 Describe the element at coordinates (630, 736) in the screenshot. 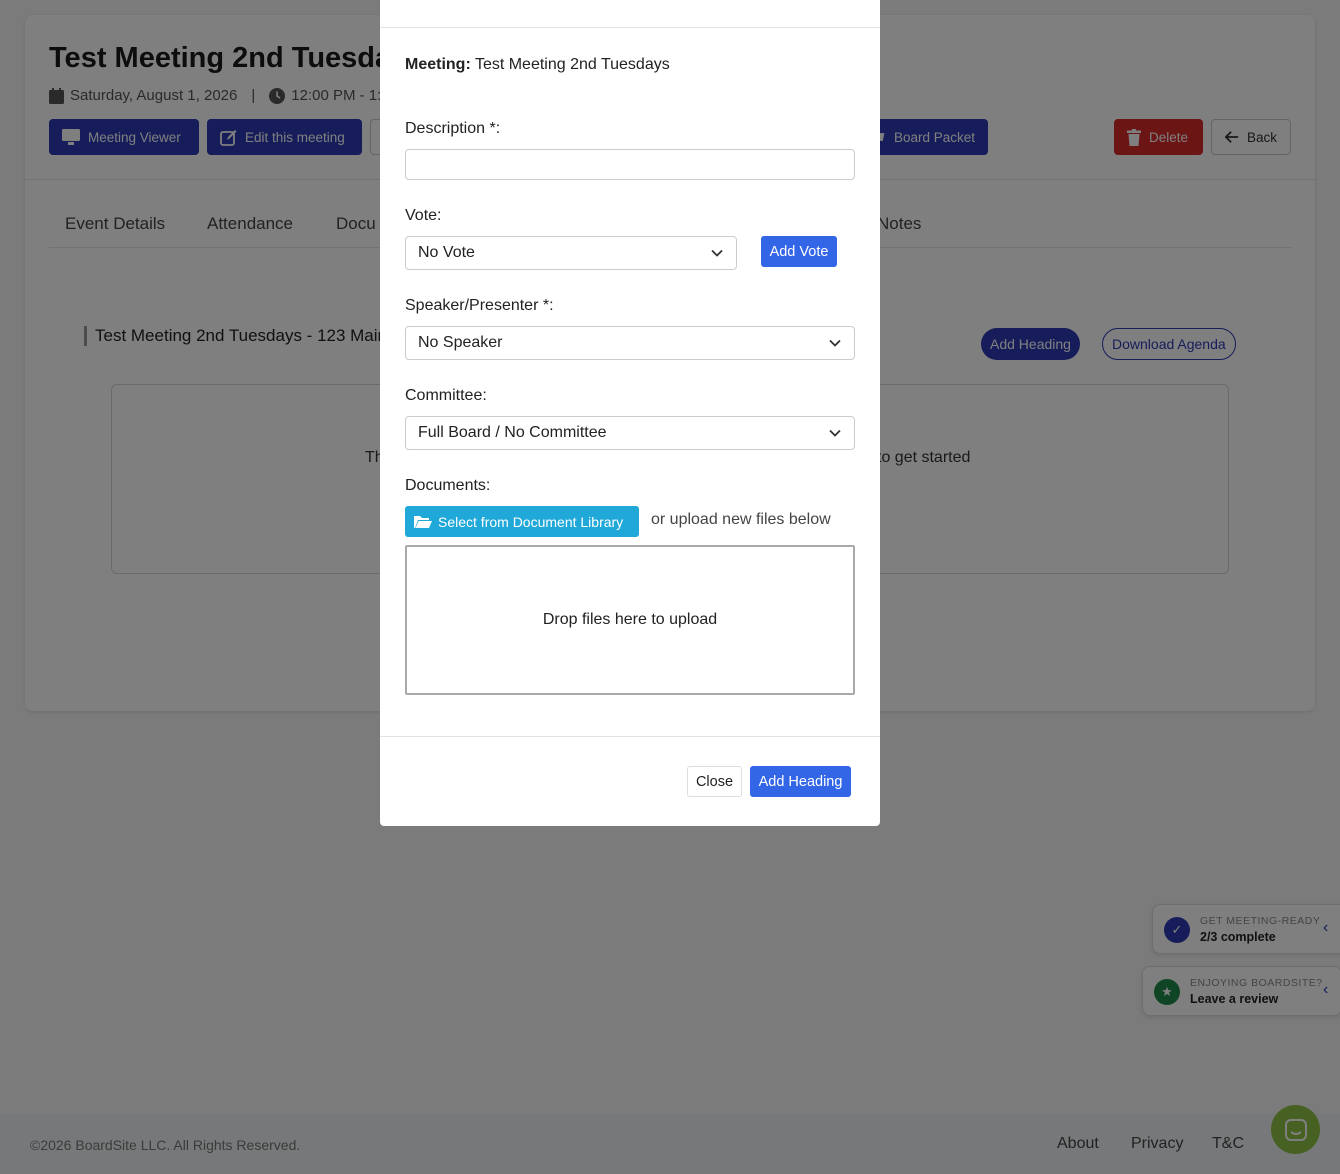

I see `modal-footer-divider` at that location.